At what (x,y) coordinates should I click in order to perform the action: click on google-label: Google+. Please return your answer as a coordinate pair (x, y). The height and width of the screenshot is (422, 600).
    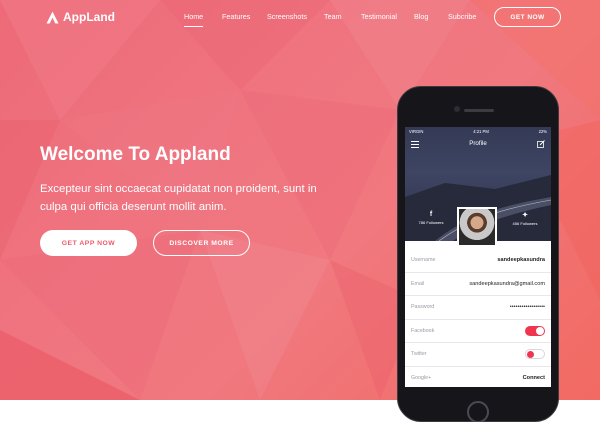
    Looking at the image, I should click on (421, 377).